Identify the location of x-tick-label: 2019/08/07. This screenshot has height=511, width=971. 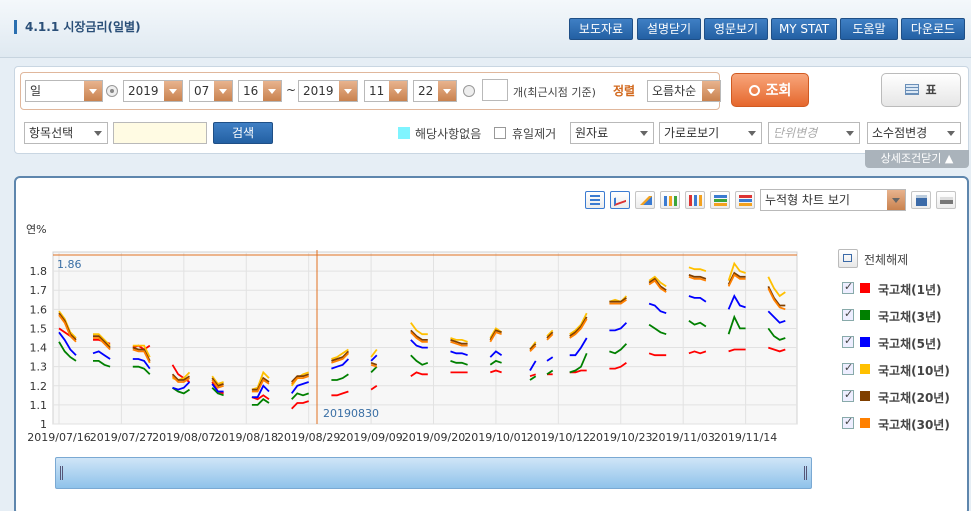
(183, 437).